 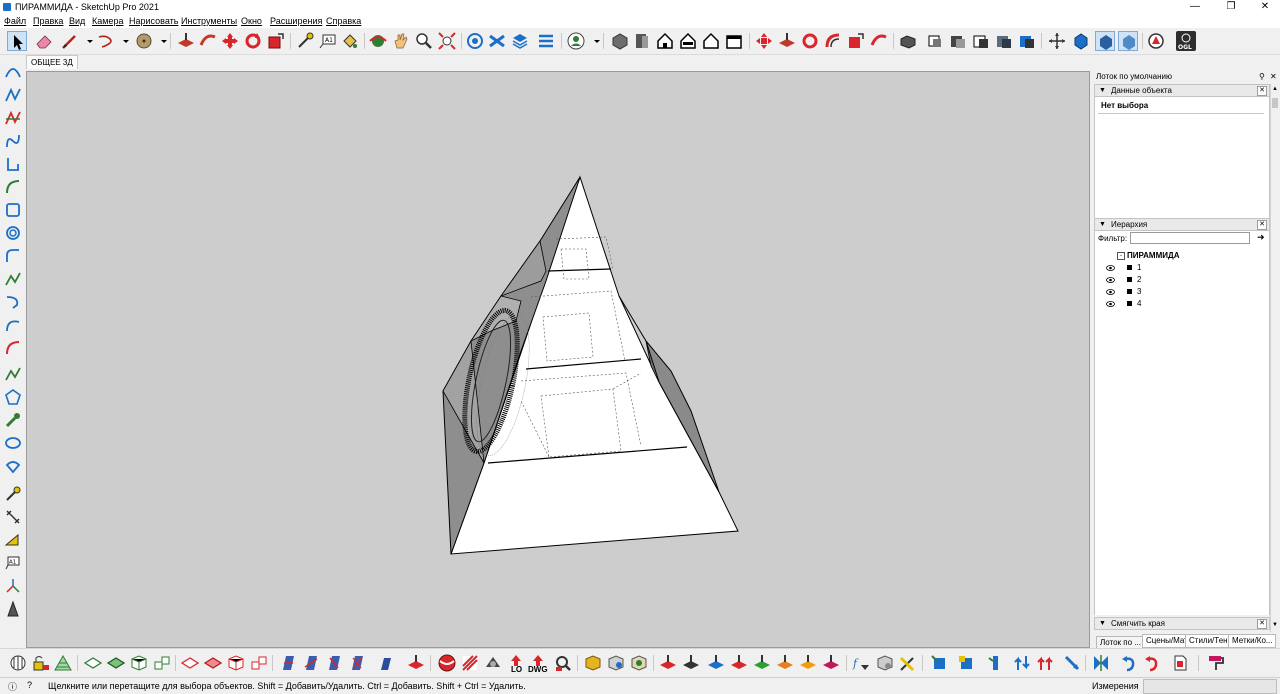 What do you see at coordinates (13, 586) in the screenshot?
I see `axes-icon` at bounding box center [13, 586].